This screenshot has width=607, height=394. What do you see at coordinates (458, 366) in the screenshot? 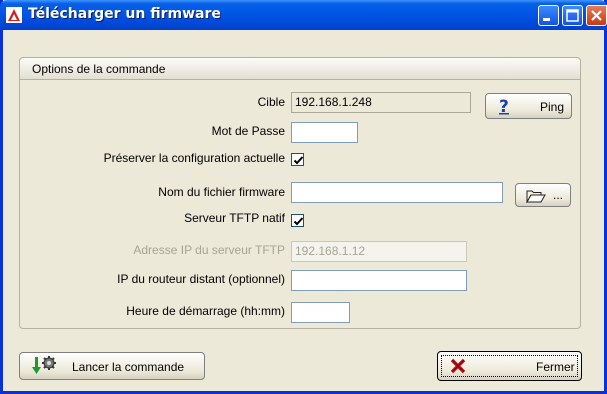
I see `red-x-icon` at bounding box center [458, 366].